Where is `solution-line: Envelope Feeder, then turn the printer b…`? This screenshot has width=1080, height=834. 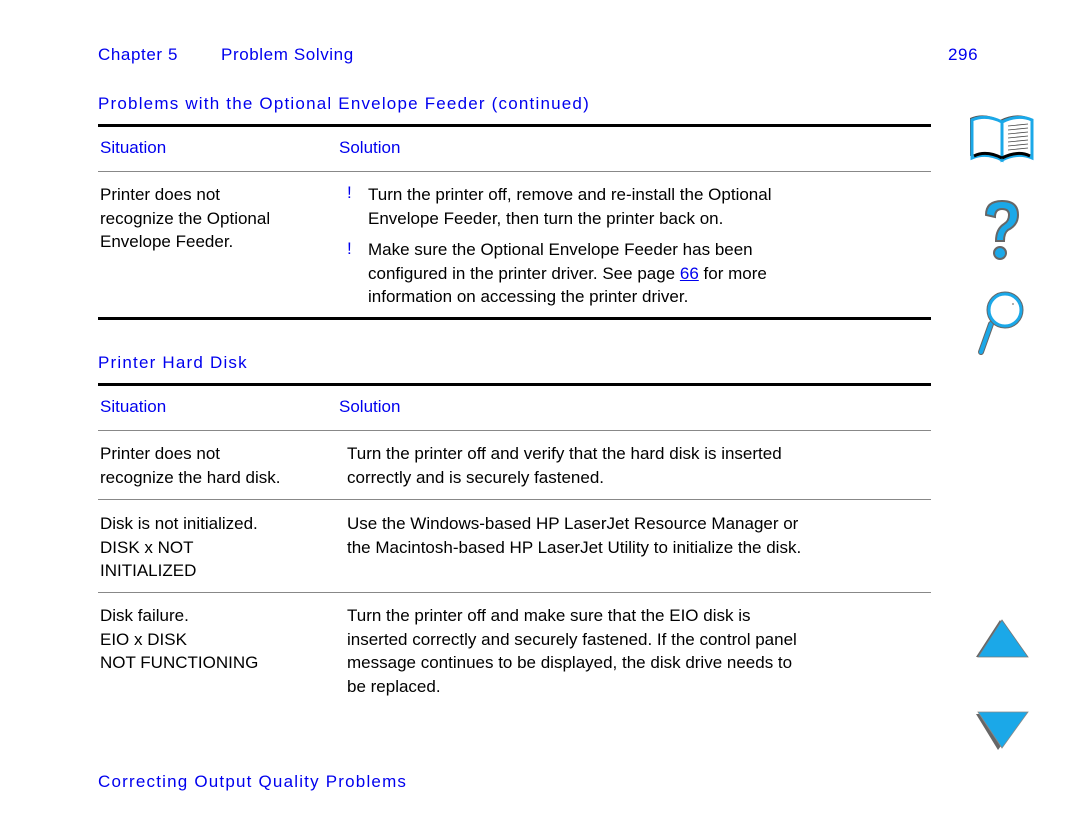
solution-line: Envelope Feeder, then turn the printer b… is located at coordinates (546, 218).